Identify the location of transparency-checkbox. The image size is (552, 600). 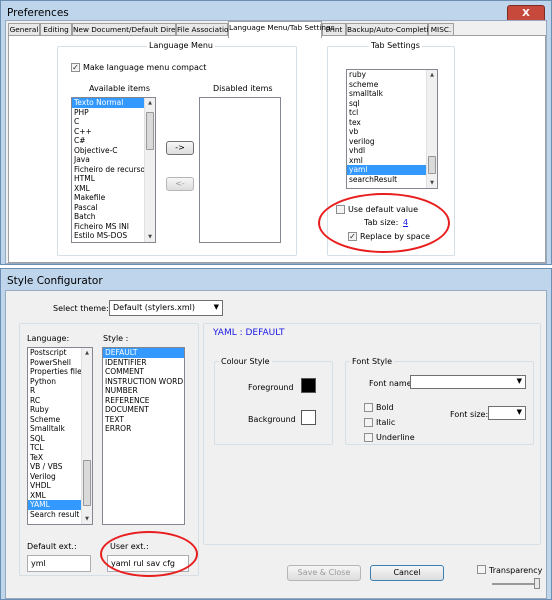
(481, 569).